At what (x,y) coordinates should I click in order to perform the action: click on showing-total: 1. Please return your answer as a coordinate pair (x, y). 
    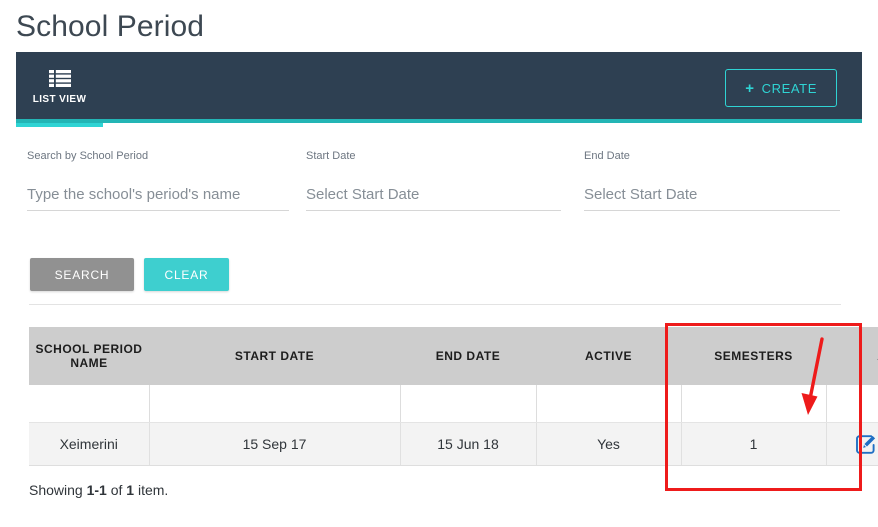
    Looking at the image, I should click on (130, 490).